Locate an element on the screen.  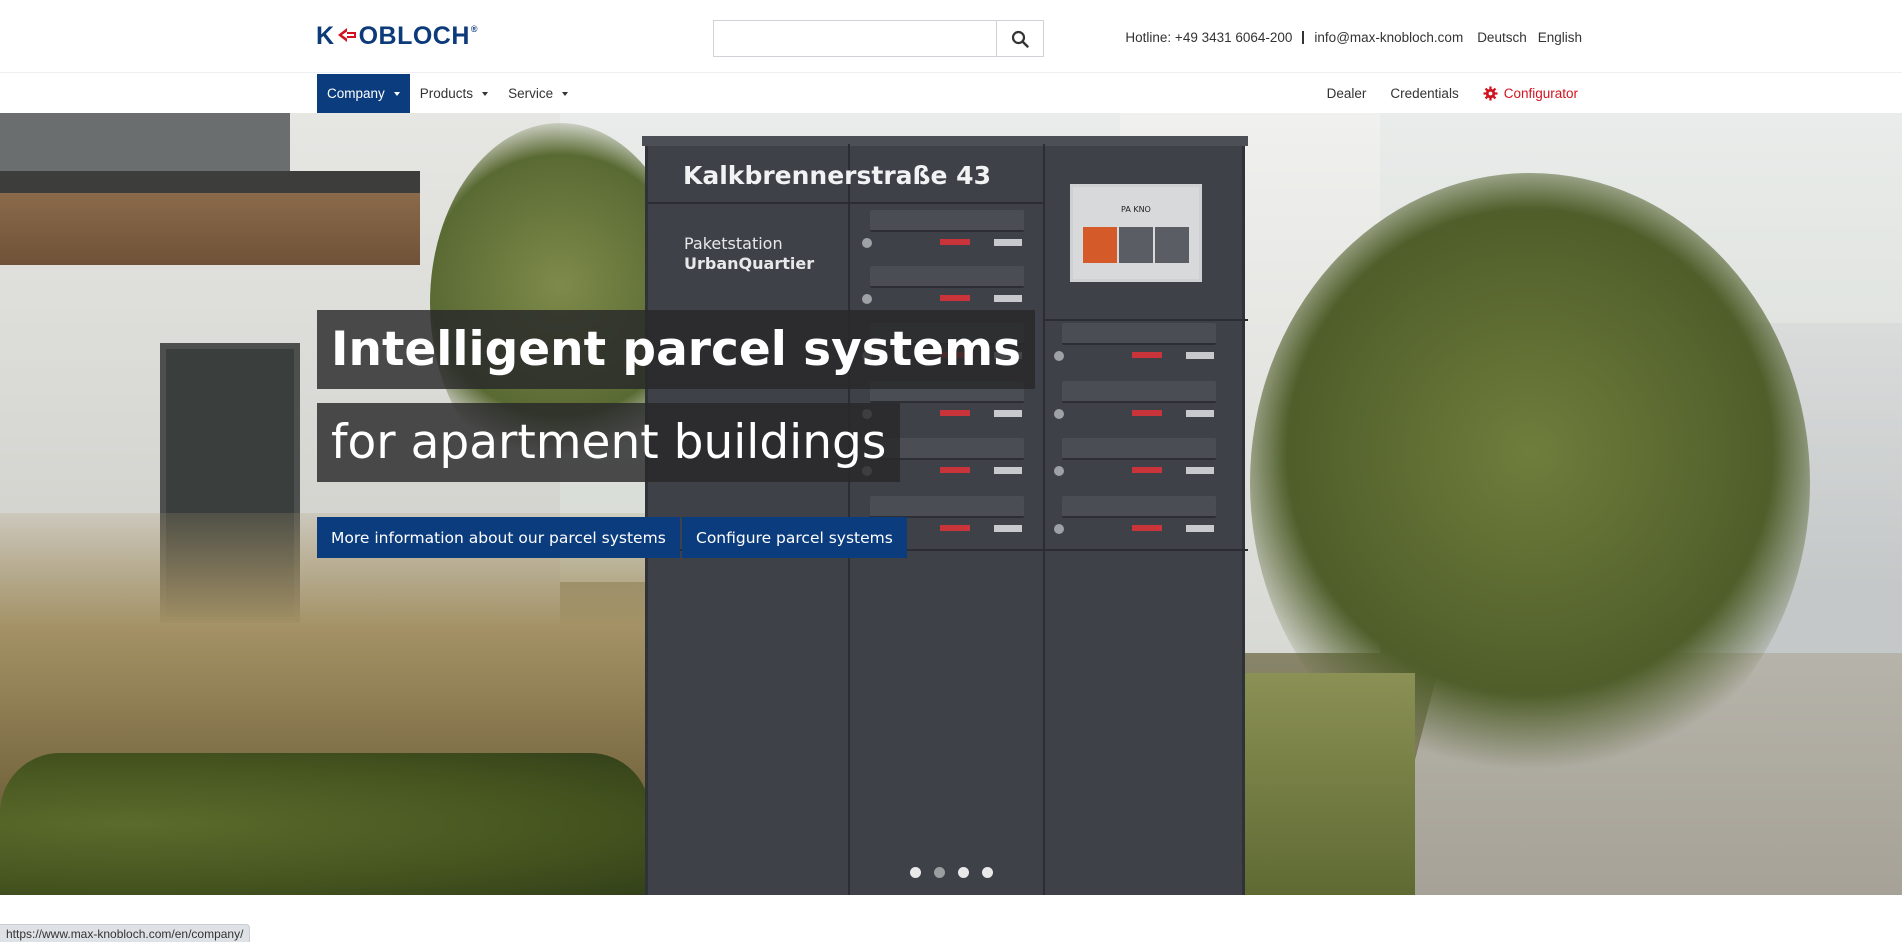
gear-icon is located at coordinates (1490, 93).